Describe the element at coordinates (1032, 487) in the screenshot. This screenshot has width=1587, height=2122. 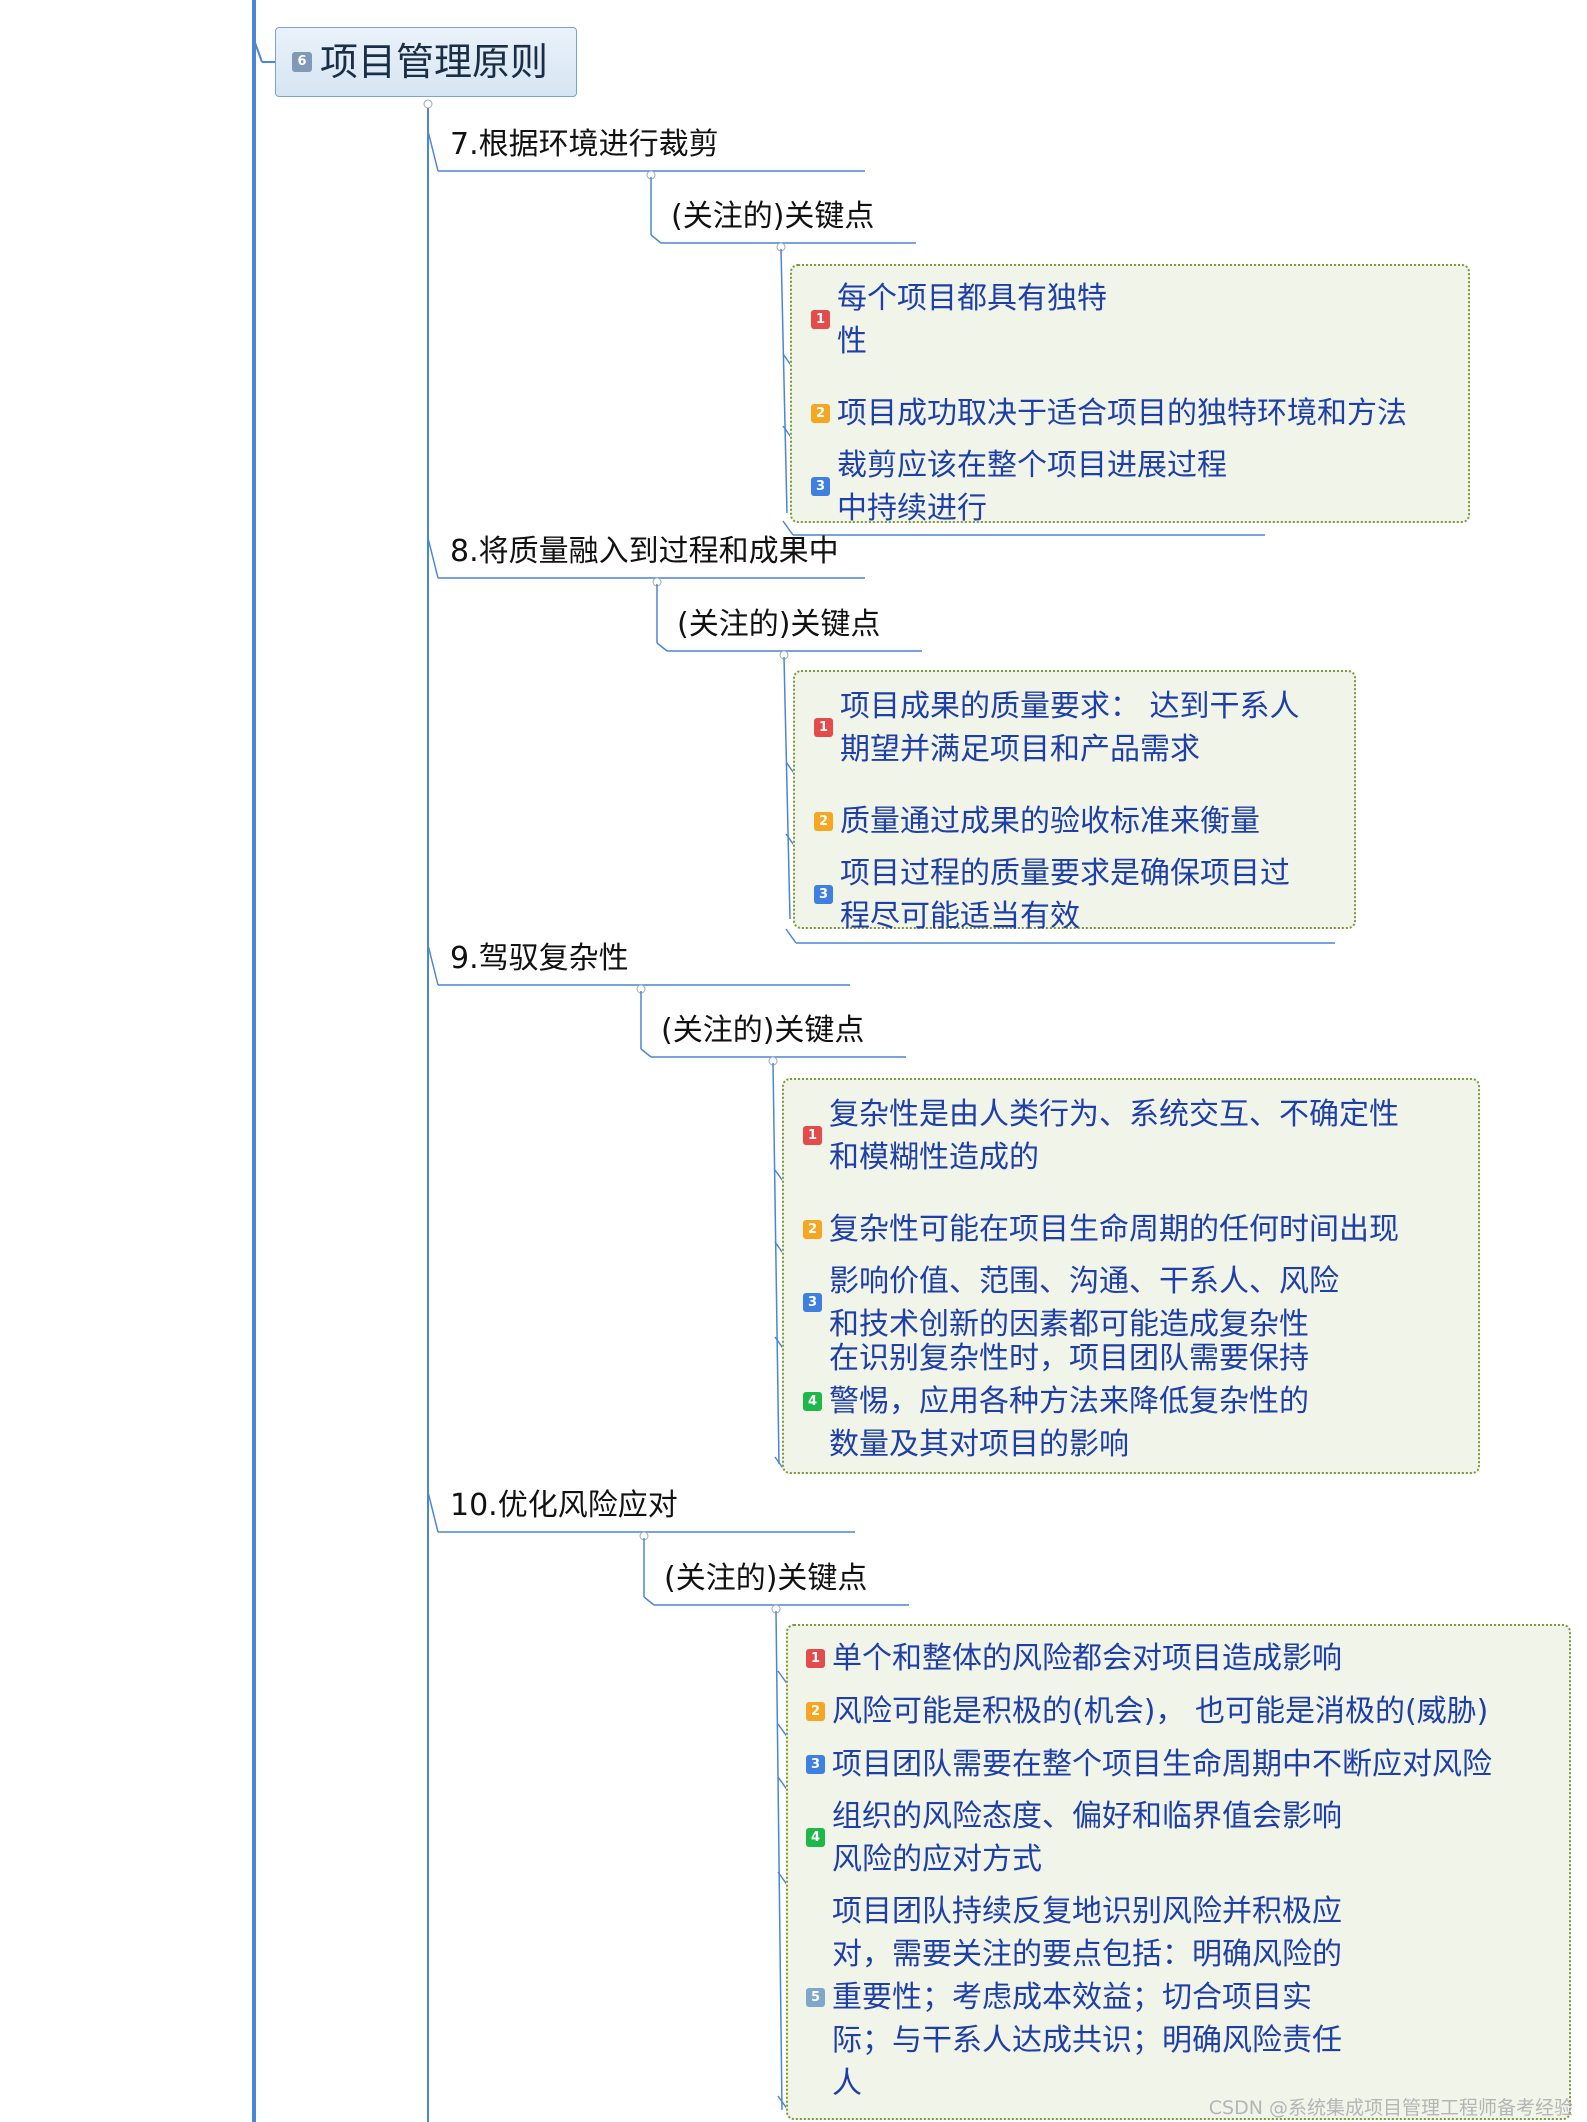
I see `key-point-item: 裁剪应该在整个项目进展过程 中持续进行` at that location.